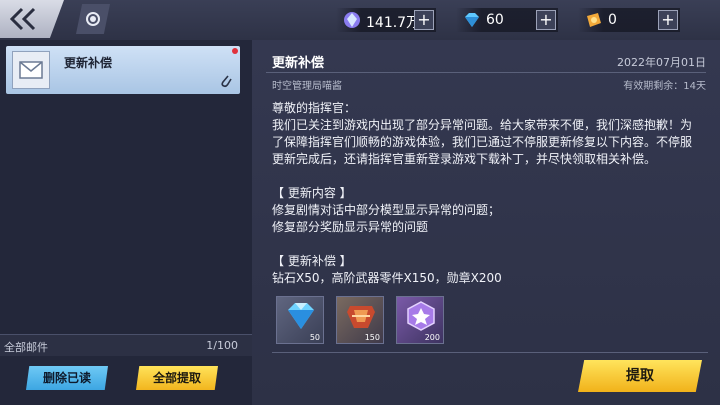  I want to click on paperclip-icon, so click(226, 81).